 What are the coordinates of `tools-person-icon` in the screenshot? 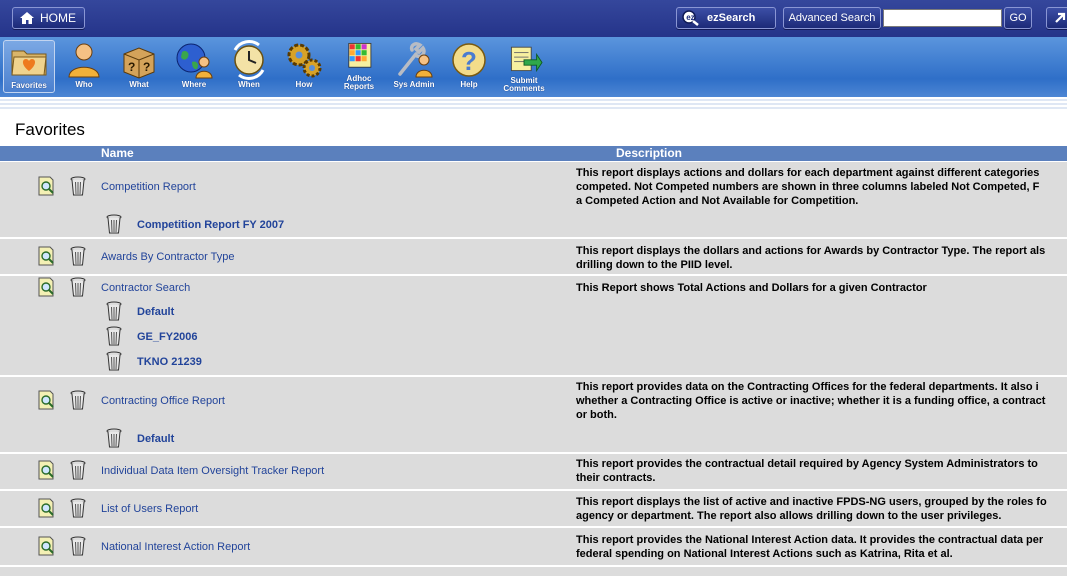 It's located at (415, 60).